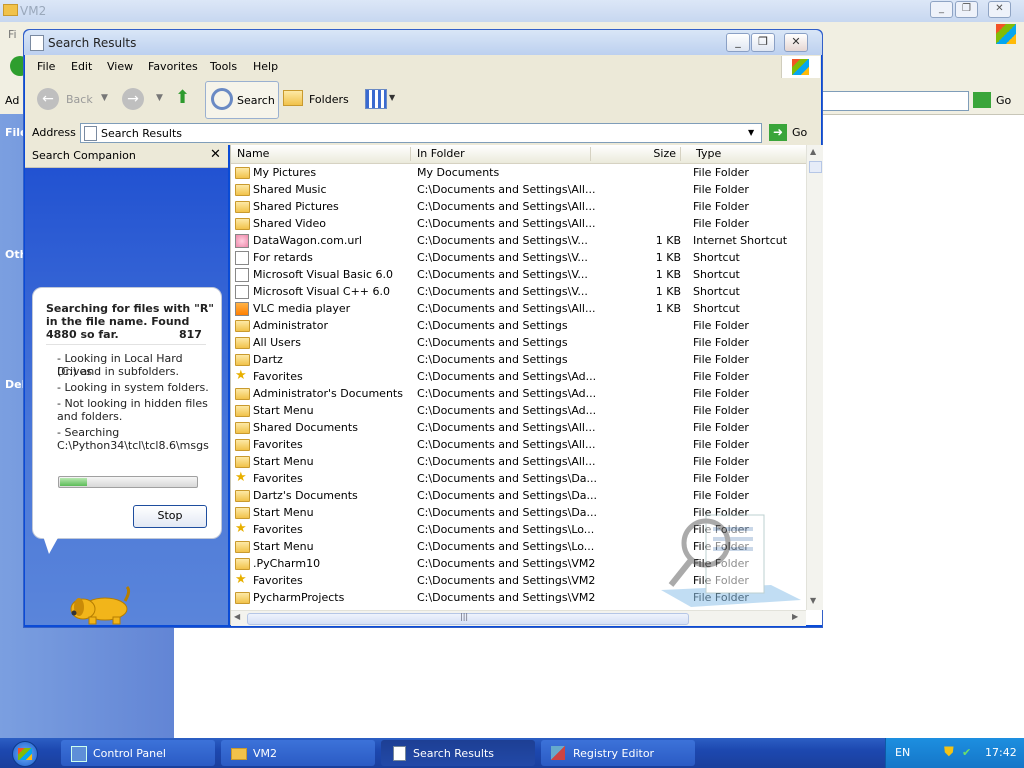 The image size is (1024, 768). What do you see at coordinates (138, 753) in the screenshot?
I see `taskbar-item-control-panel: Control Panel` at bounding box center [138, 753].